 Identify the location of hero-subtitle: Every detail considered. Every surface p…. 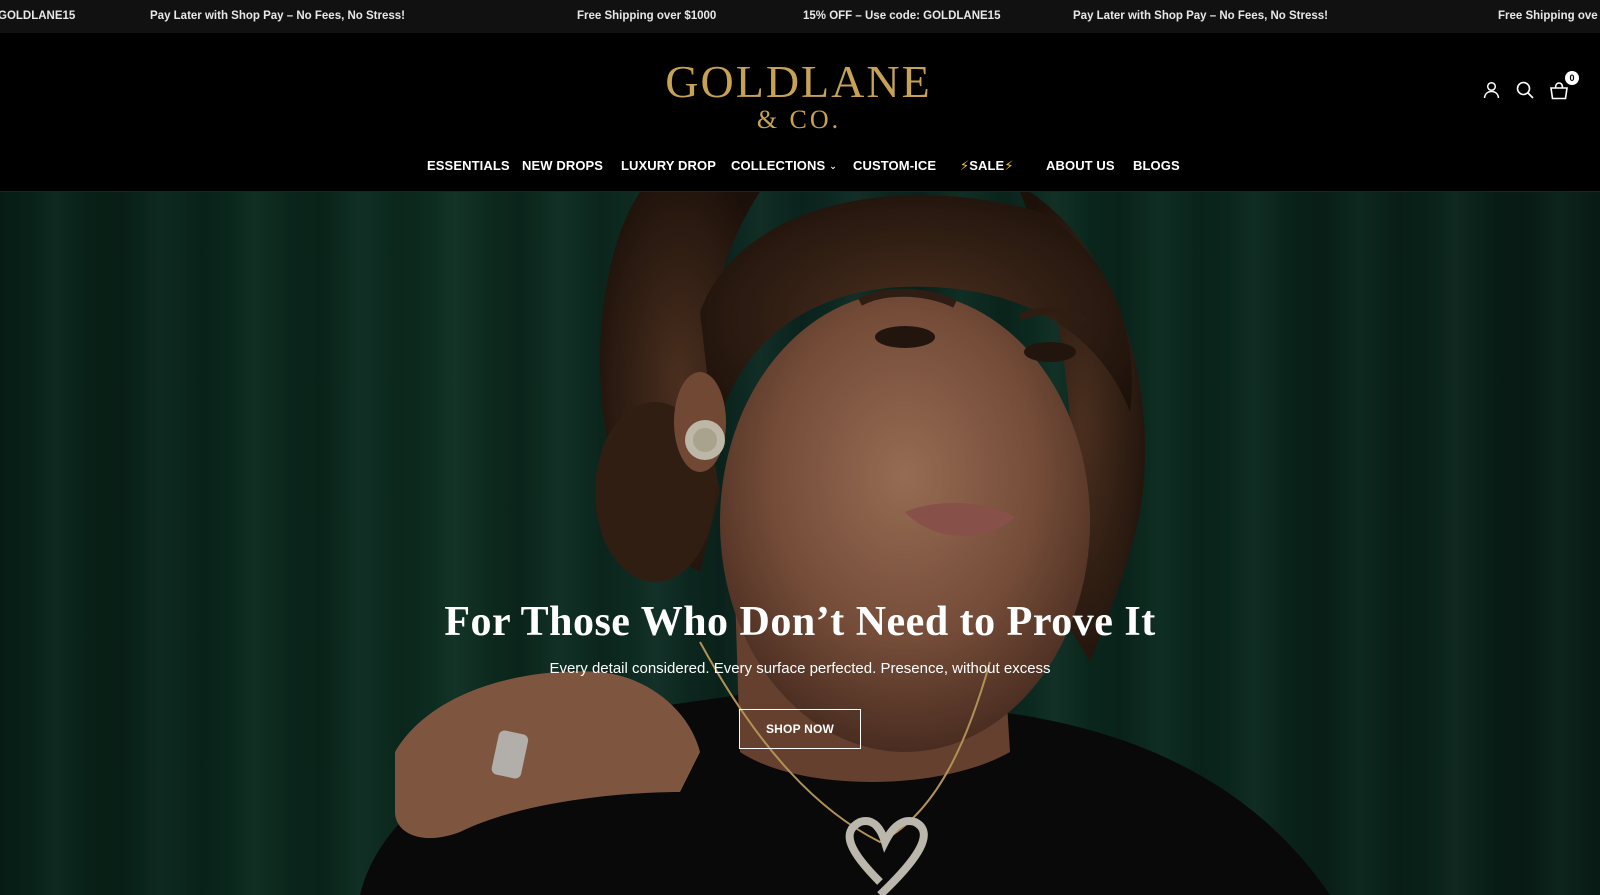
(800, 668).